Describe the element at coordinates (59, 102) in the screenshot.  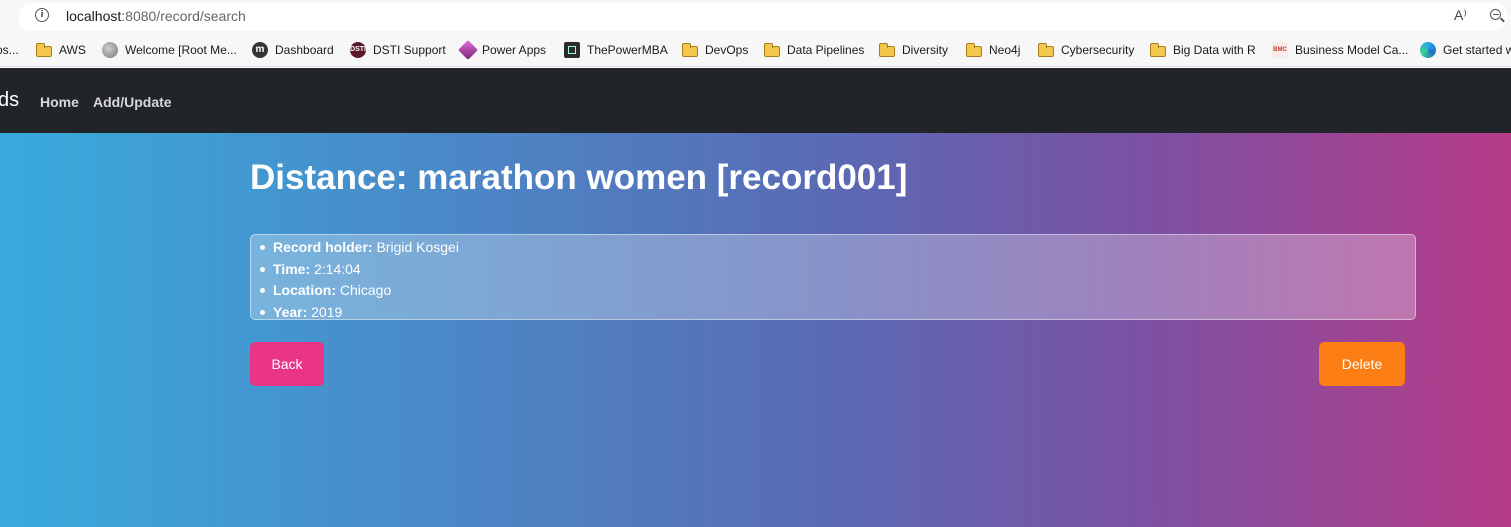
I see `nav-link-home: Home` at that location.